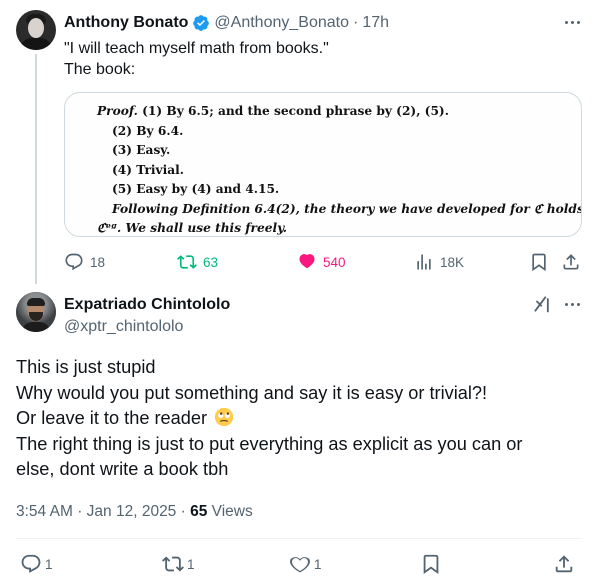 The width and height of the screenshot is (598, 586). What do you see at coordinates (224, 417) in the screenshot?
I see `rolling-eyes-emoji-icon` at bounding box center [224, 417].